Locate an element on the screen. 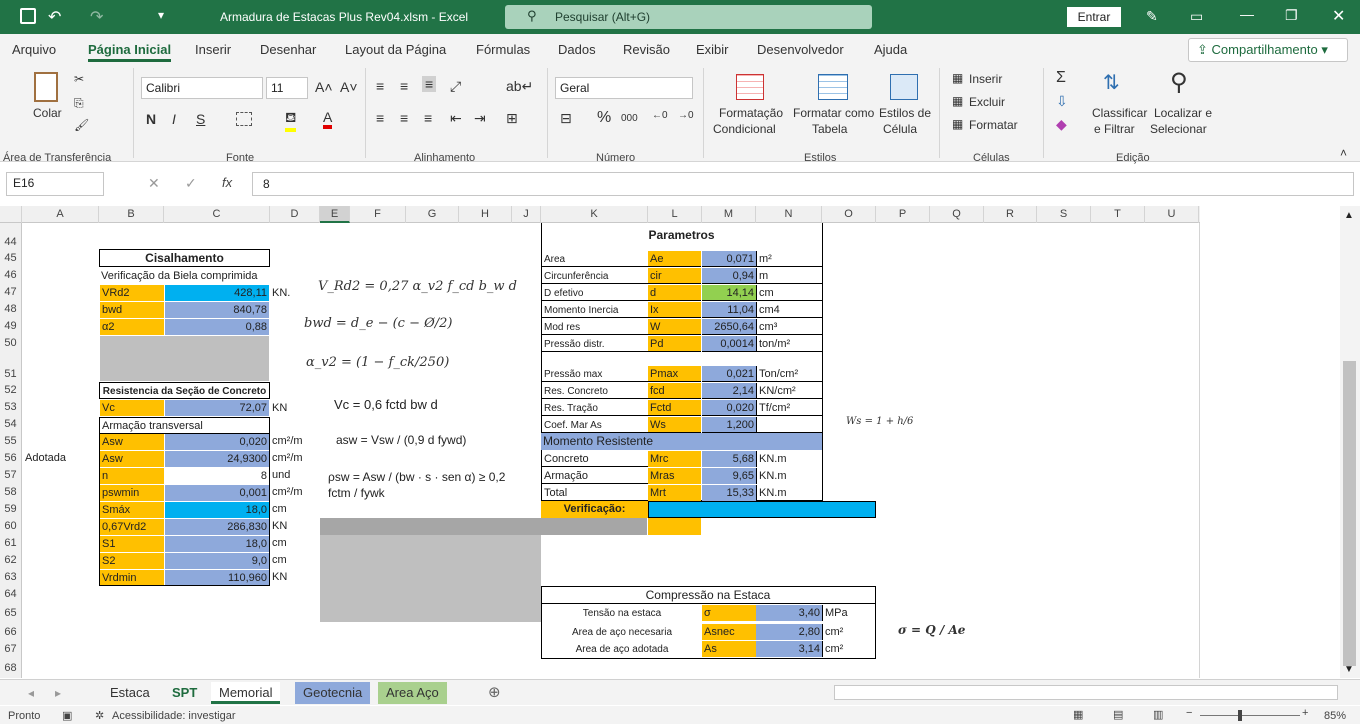  orientation-icon: ⤢ is located at coordinates (455, 86).